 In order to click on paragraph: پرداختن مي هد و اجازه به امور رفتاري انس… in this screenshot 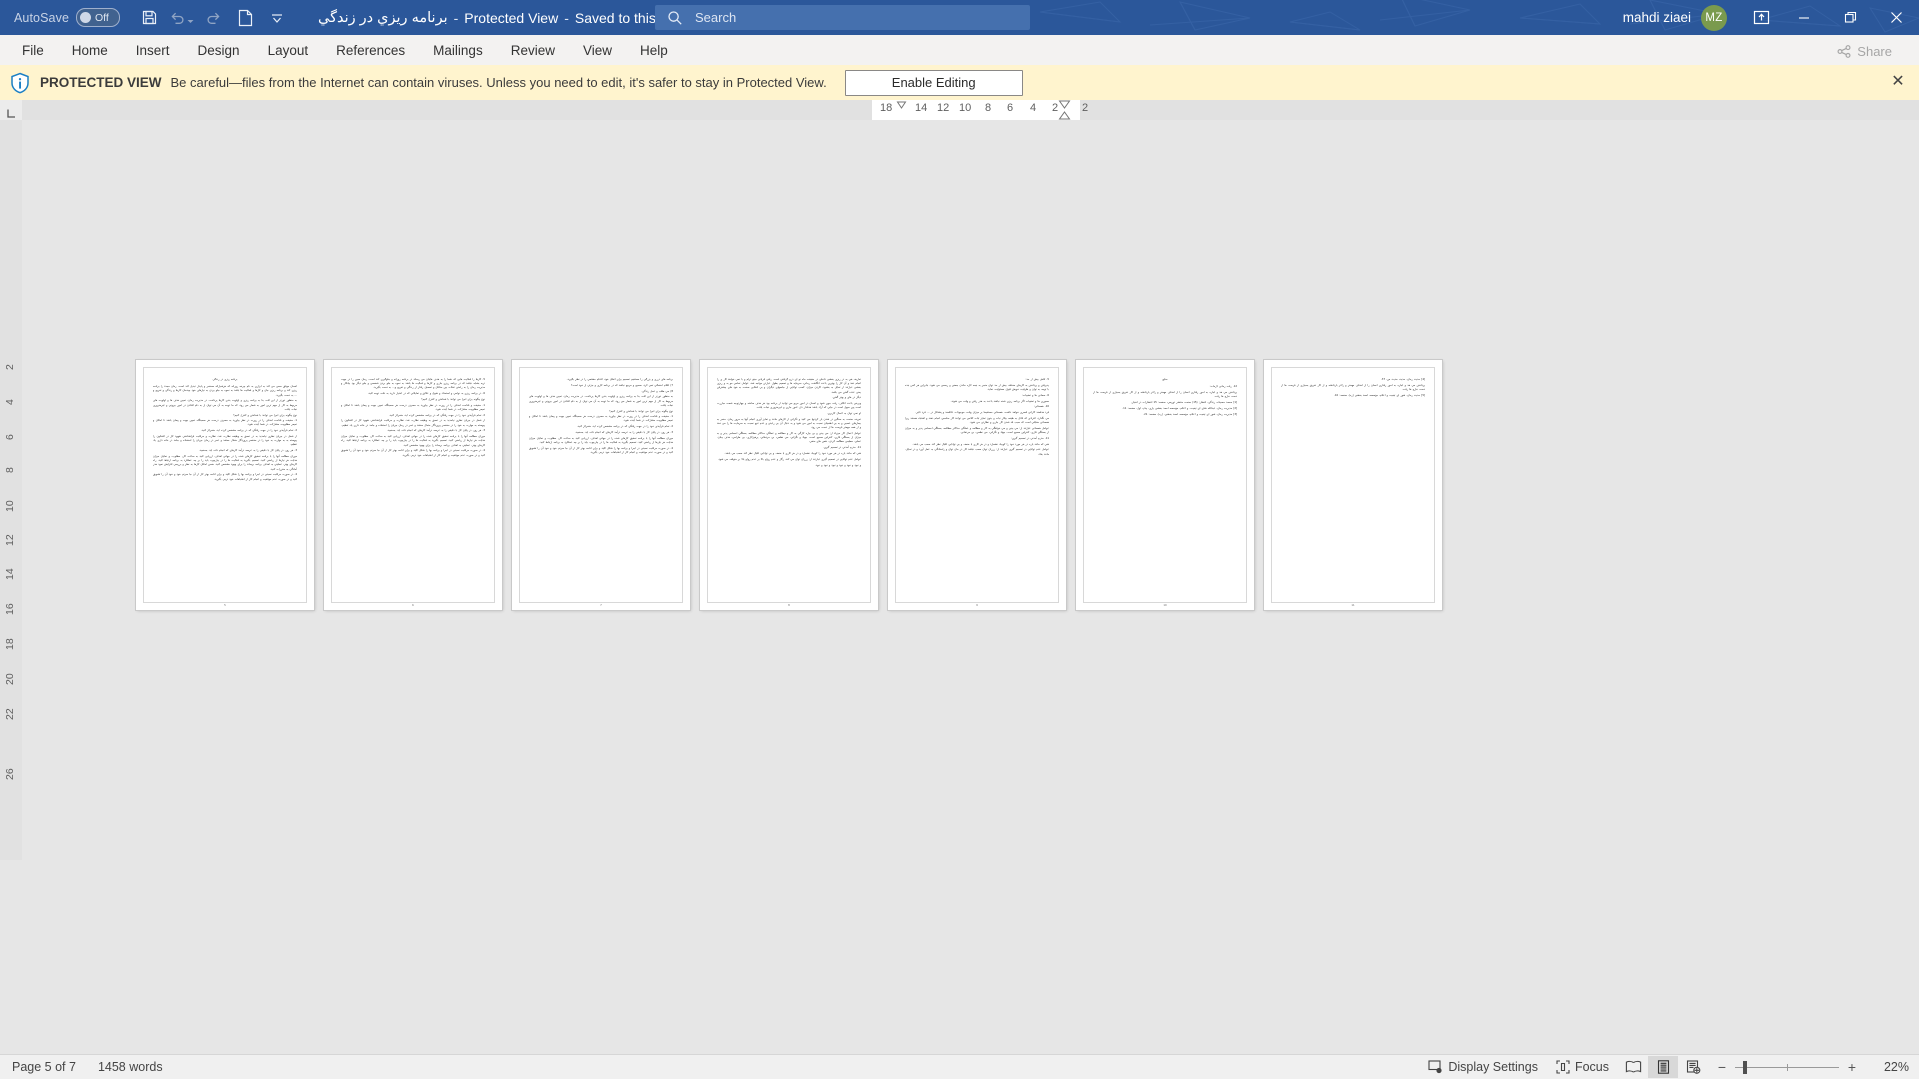, I will do `click(1353, 387)`.